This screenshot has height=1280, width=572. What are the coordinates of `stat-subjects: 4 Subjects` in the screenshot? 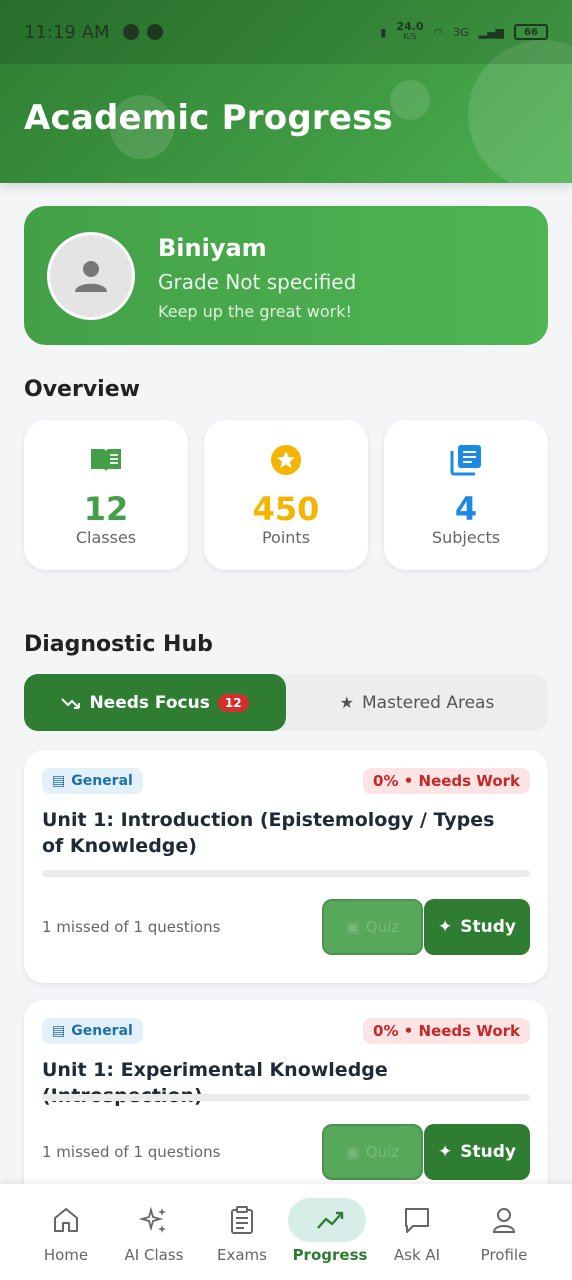 It's located at (466, 495).